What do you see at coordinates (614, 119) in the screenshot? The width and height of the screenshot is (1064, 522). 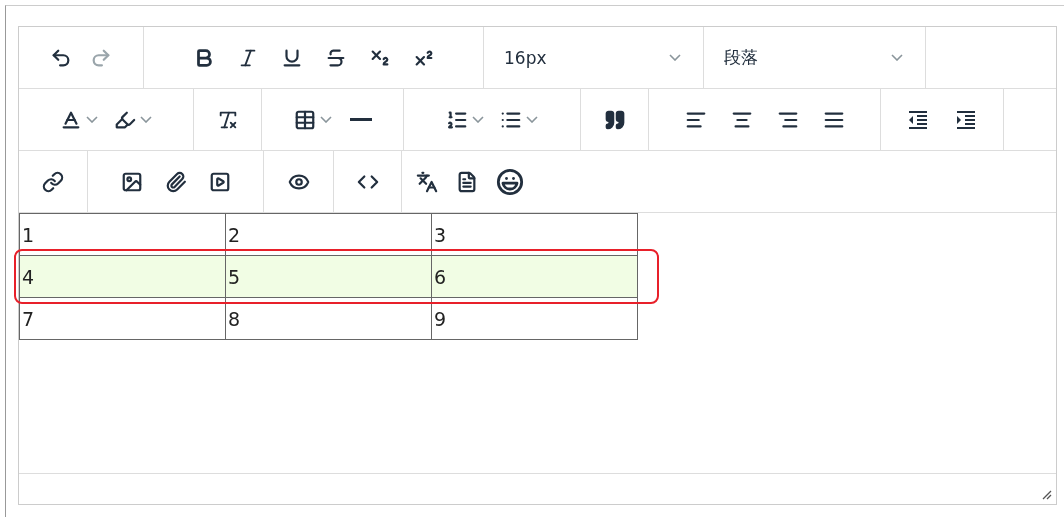 I see `quote-icon` at bounding box center [614, 119].